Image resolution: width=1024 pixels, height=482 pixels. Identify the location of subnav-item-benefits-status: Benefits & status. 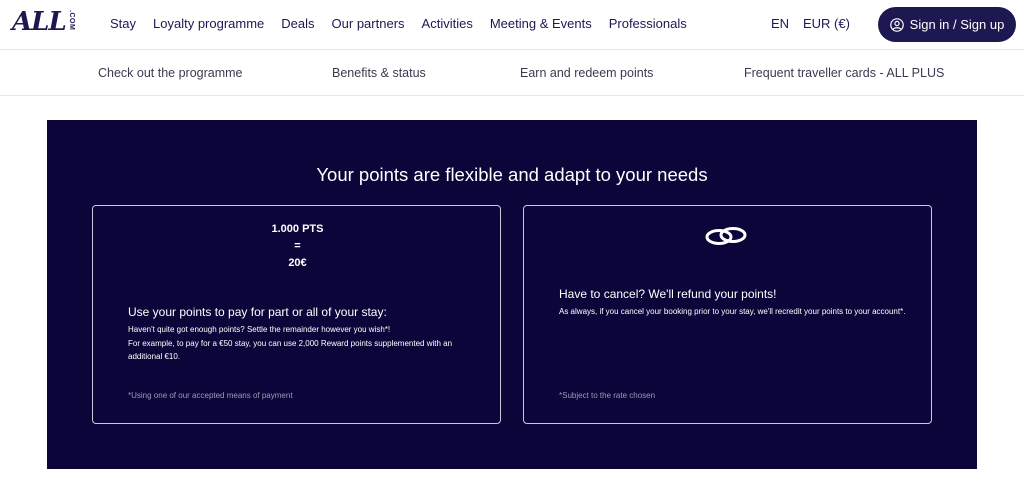
(379, 73).